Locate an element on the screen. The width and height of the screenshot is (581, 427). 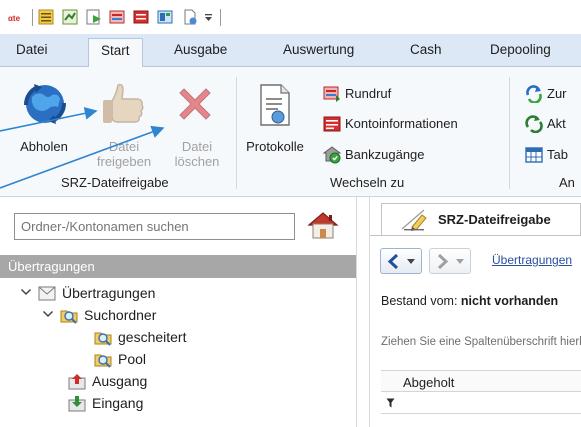
thumbs-up-icon is located at coordinates (123, 103).